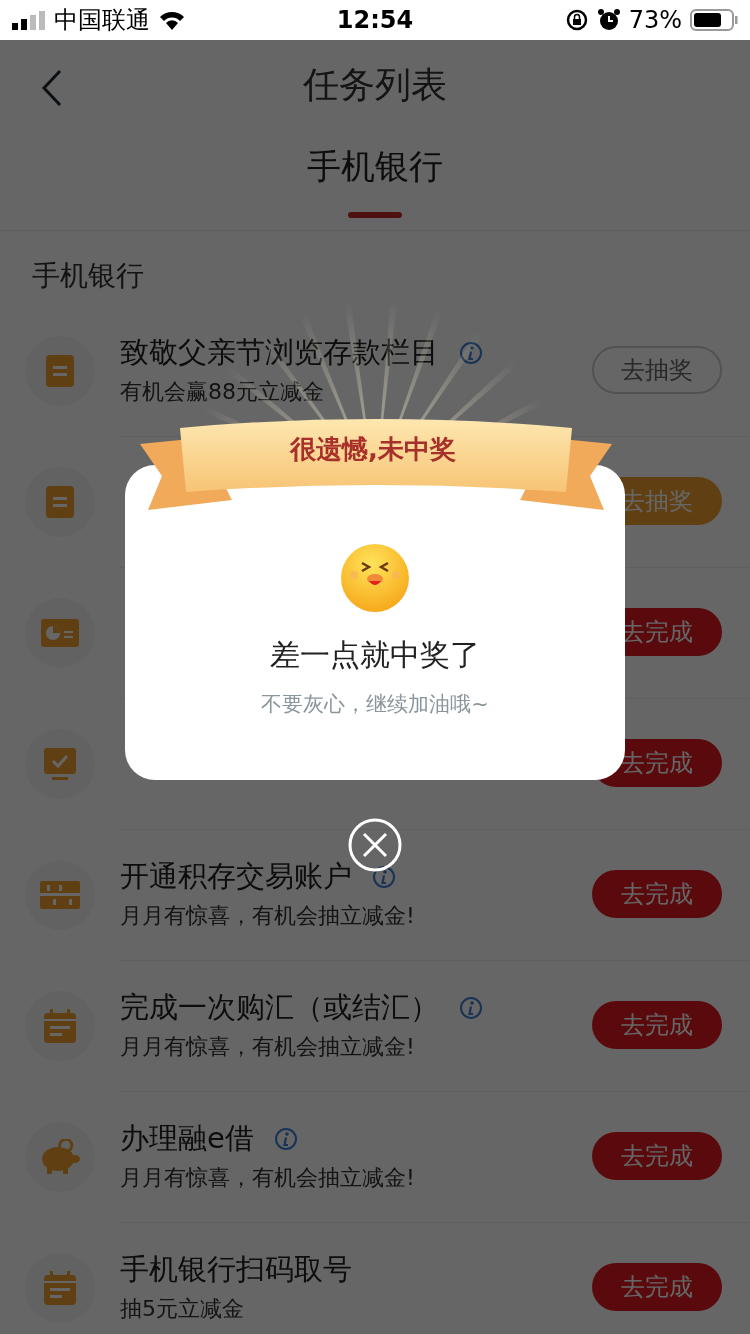  Describe the element at coordinates (375, 704) in the screenshot. I see `dialog-message: 不要灰心，继续加油哦~` at that location.